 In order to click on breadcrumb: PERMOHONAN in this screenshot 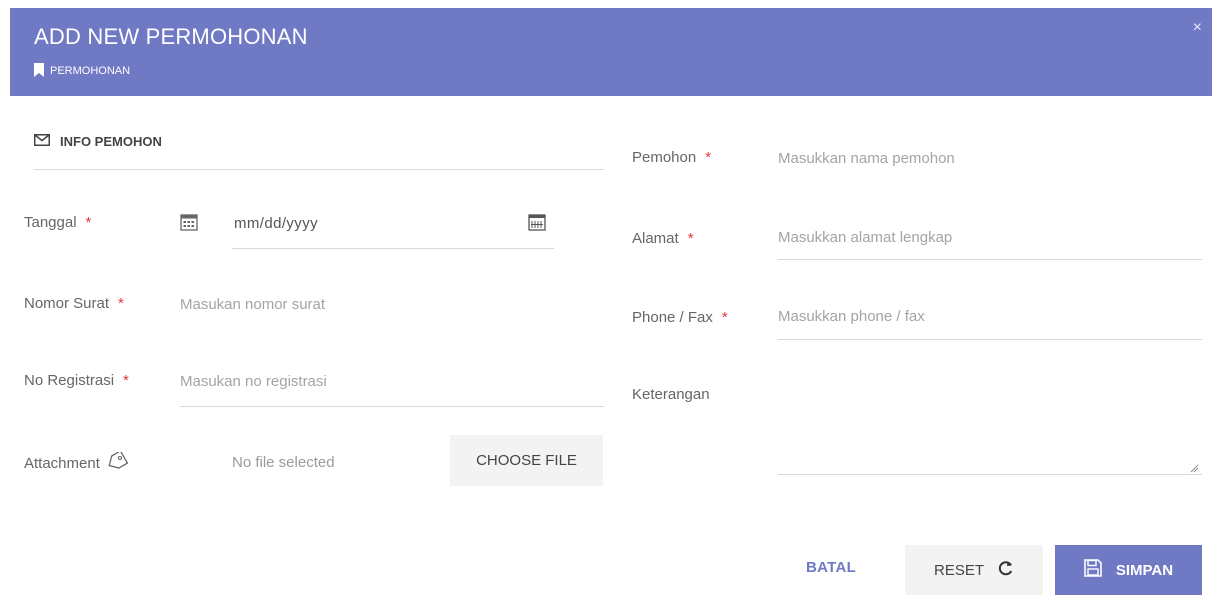, I will do `click(82, 71)`.